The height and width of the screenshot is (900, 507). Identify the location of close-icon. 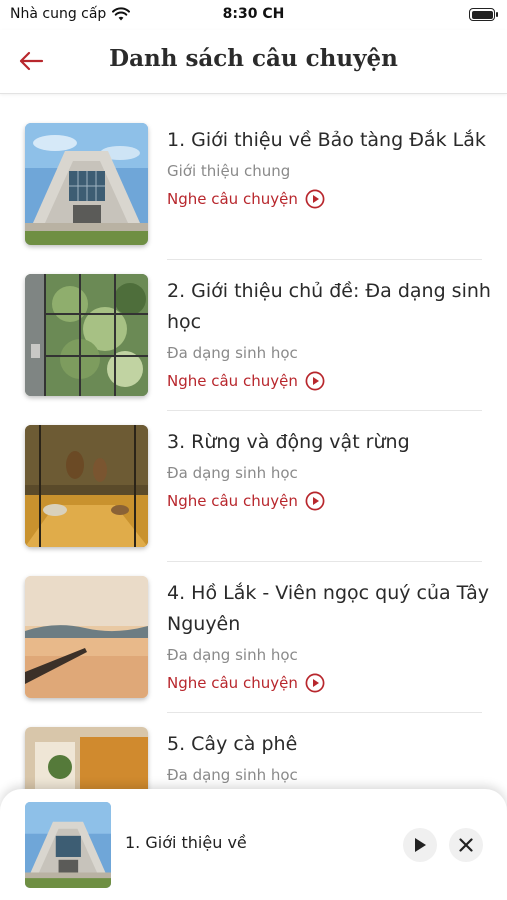
(466, 845).